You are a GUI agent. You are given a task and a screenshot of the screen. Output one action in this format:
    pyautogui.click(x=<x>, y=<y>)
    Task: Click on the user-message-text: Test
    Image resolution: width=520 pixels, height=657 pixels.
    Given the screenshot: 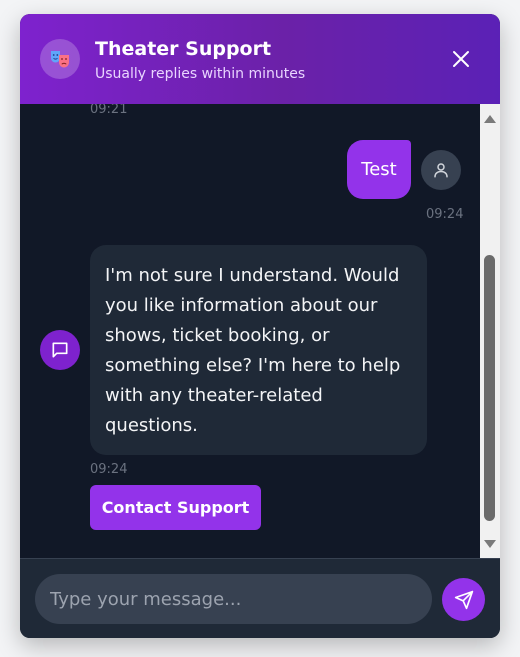 What is the action you would take?
    pyautogui.click(x=379, y=169)
    